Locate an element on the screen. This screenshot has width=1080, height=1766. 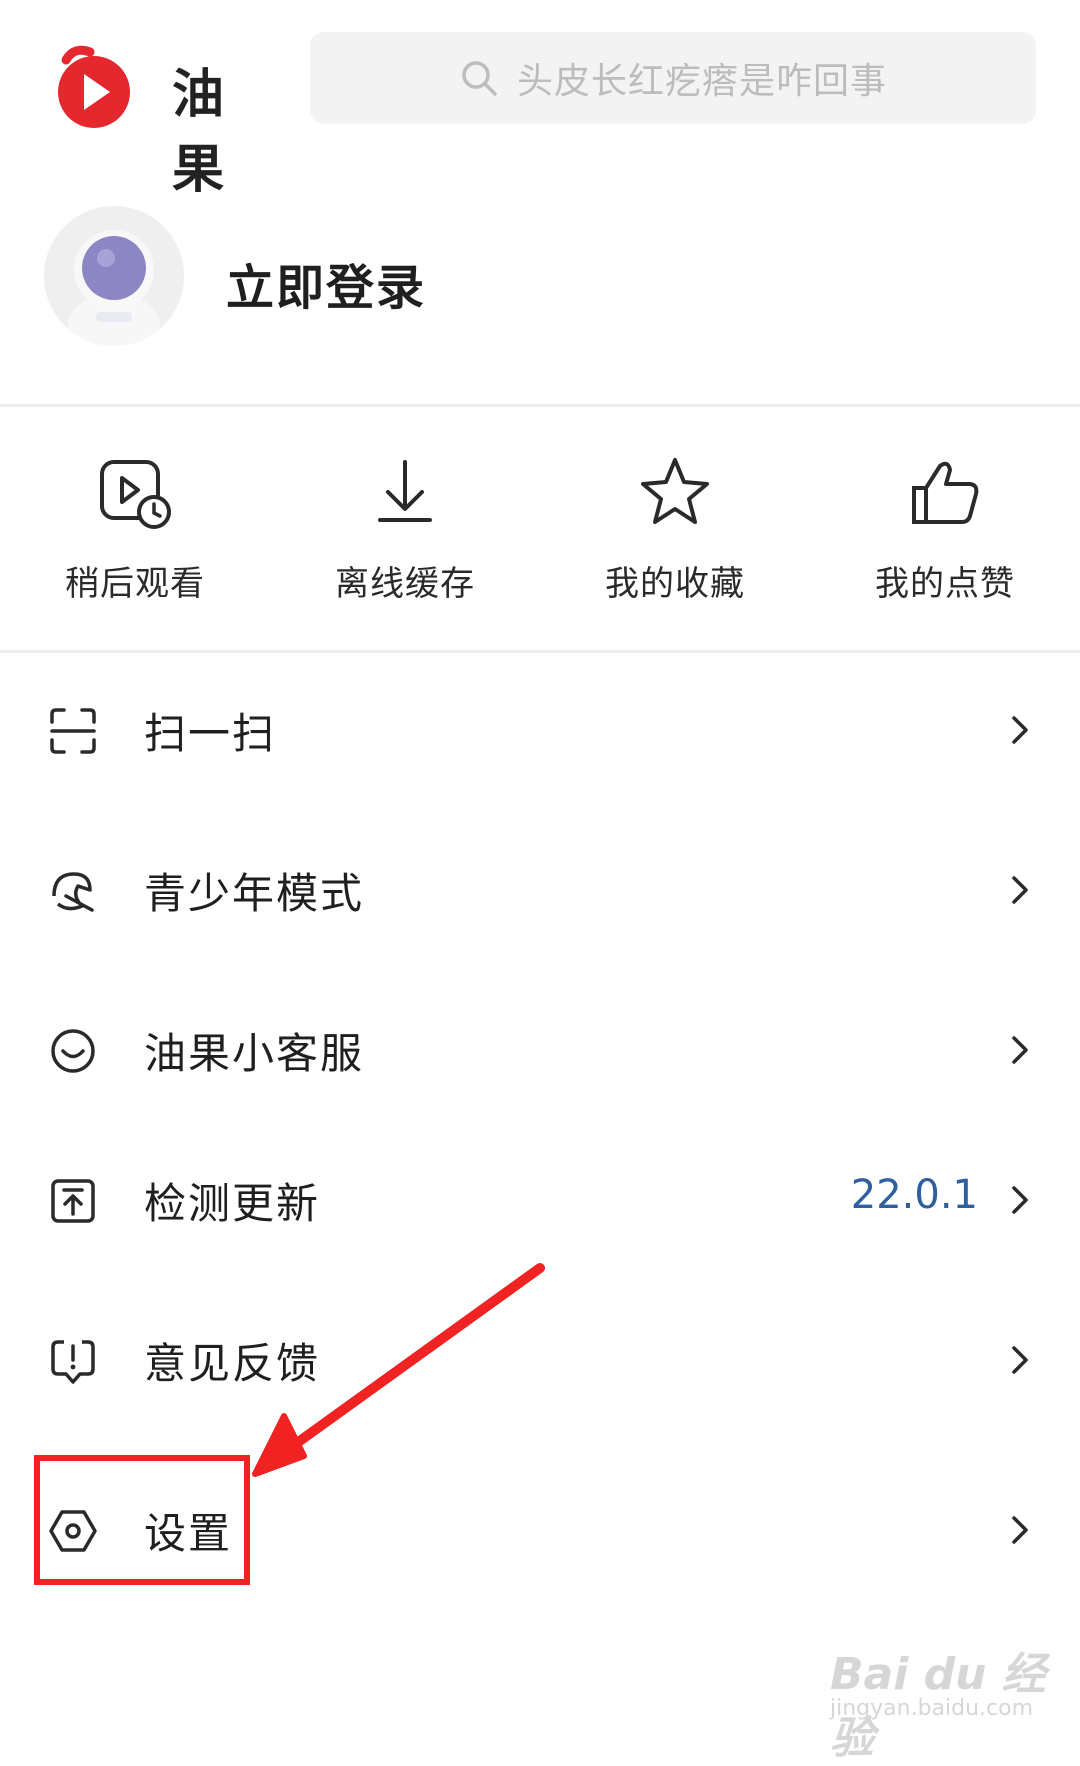
search-placeholder: 头皮长红疙瘩是咋回事 is located at coordinates (701, 81).